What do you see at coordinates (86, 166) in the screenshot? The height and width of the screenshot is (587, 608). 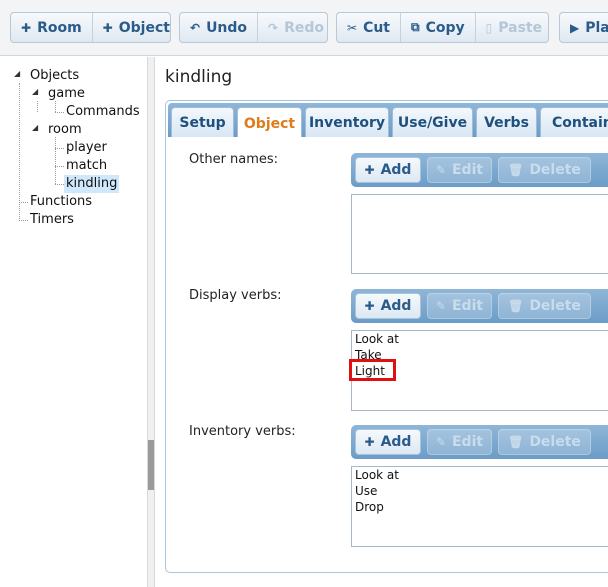 I see `tree-item-match: match` at bounding box center [86, 166].